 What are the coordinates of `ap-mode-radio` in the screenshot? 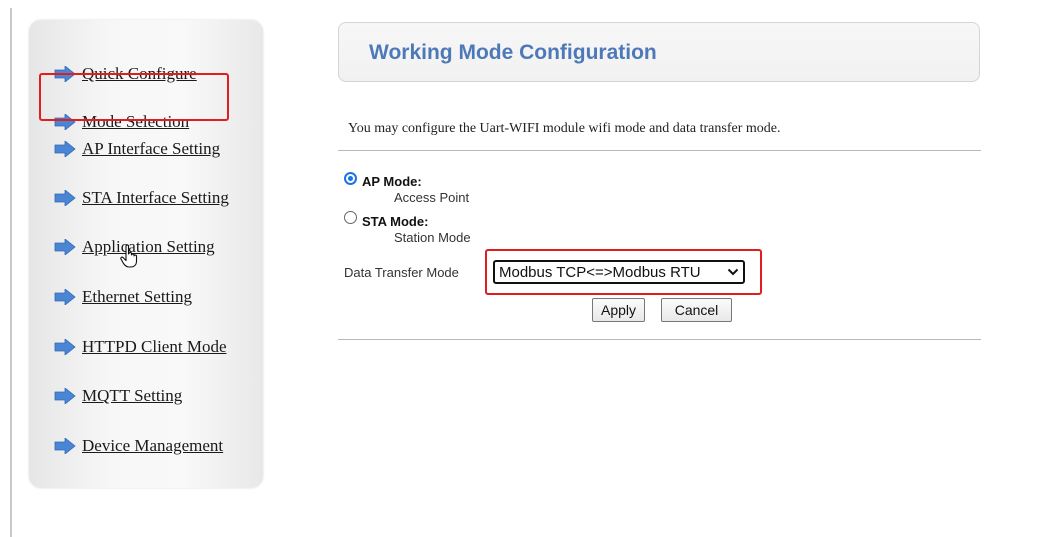 It's located at (350, 178).